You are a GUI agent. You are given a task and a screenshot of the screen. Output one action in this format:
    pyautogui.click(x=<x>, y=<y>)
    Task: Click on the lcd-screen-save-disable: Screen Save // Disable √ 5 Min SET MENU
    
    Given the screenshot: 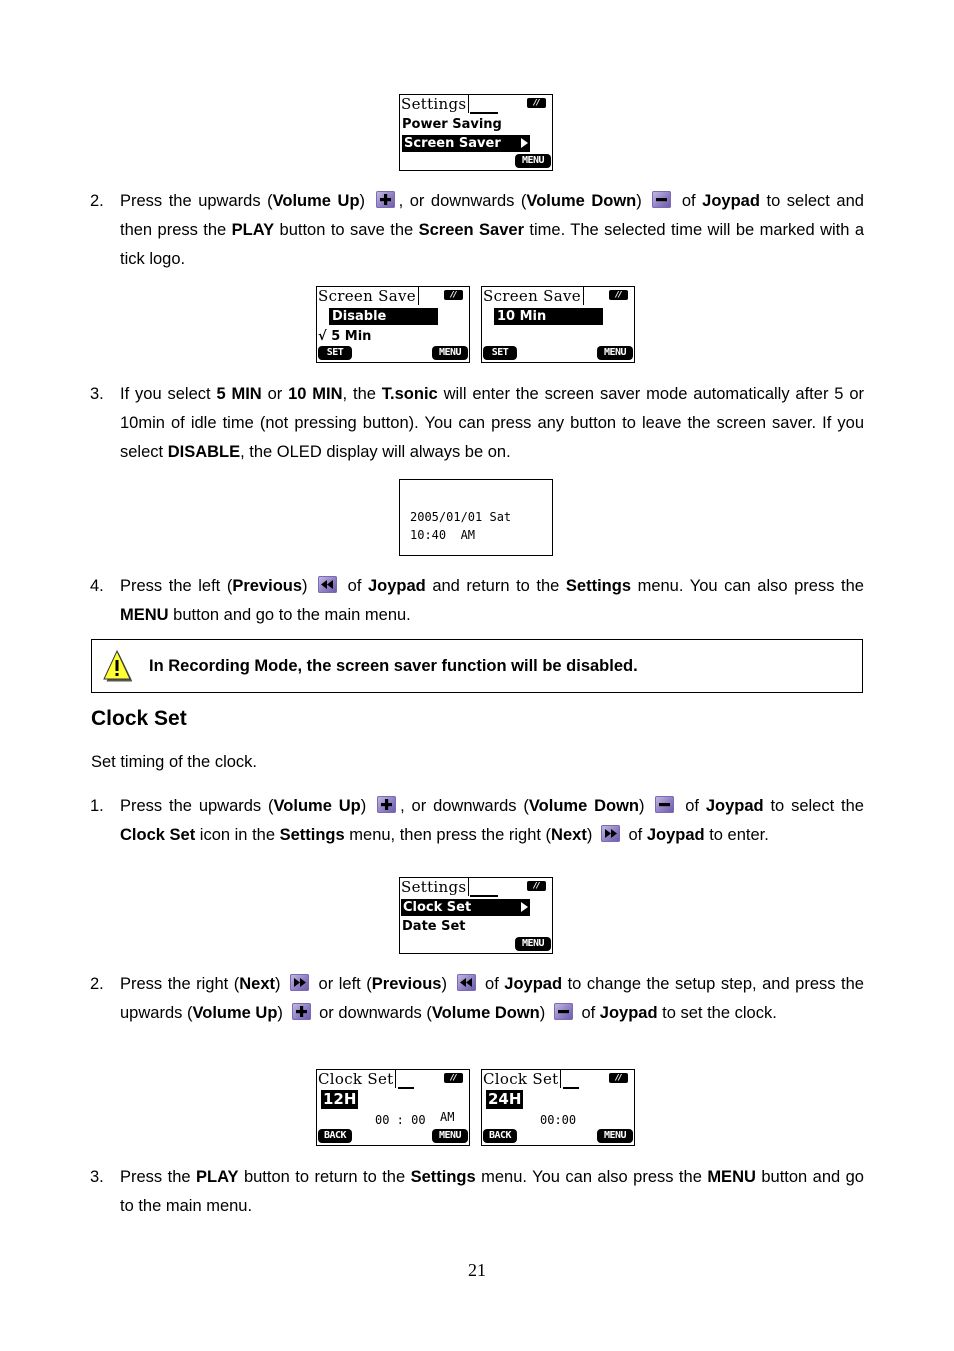 What is the action you would take?
    pyautogui.click(x=393, y=324)
    